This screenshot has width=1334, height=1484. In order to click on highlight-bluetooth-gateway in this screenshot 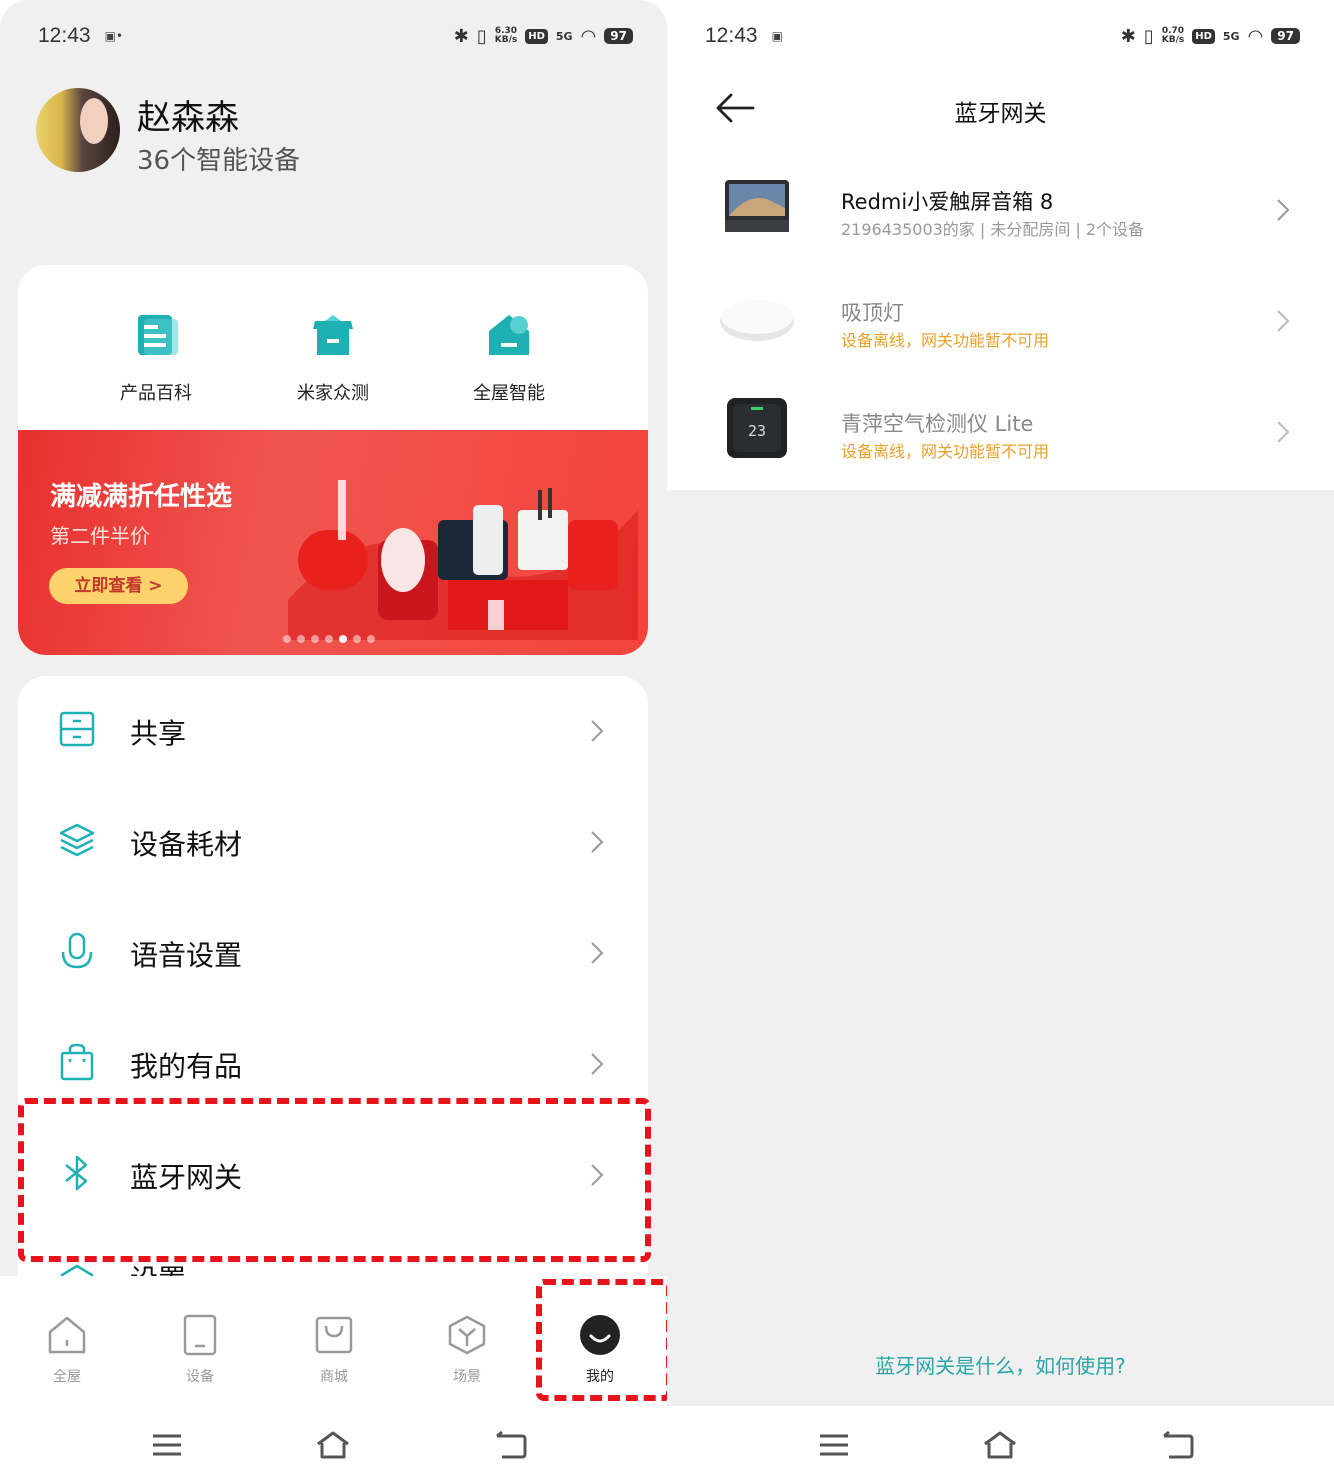, I will do `click(334, 1180)`.